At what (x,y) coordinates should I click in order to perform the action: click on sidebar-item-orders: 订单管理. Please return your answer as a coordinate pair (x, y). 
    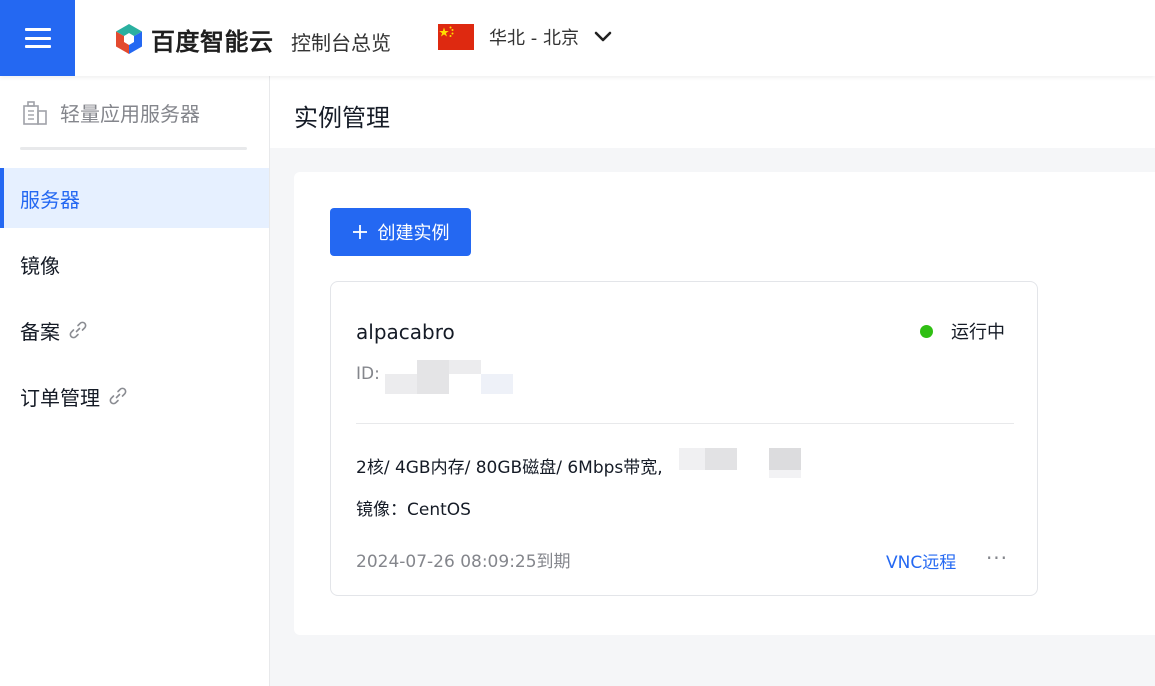
    Looking at the image, I should click on (134, 396).